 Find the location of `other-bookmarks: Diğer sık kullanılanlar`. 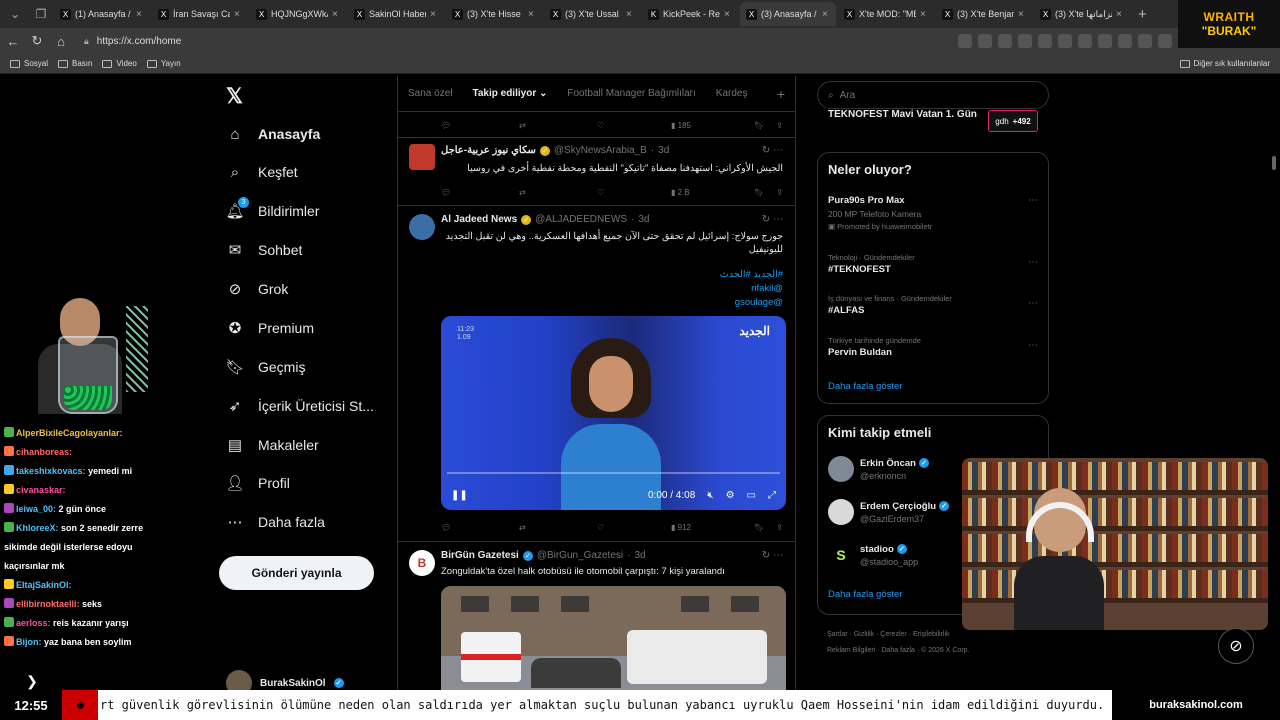

other-bookmarks: Diğer sık kullanılanlar is located at coordinates (1224, 63).